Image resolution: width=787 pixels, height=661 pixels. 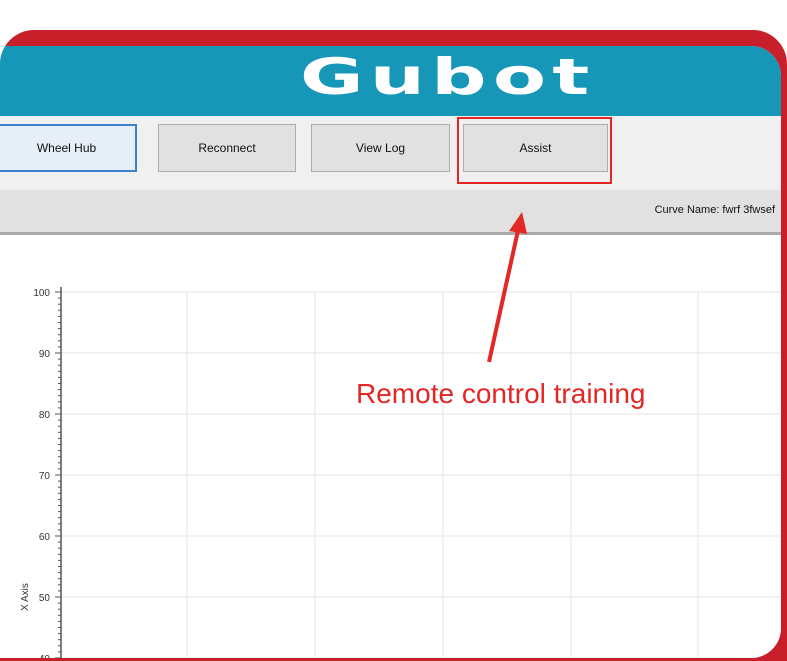 I want to click on app-header: Gubot, so click(x=390, y=81).